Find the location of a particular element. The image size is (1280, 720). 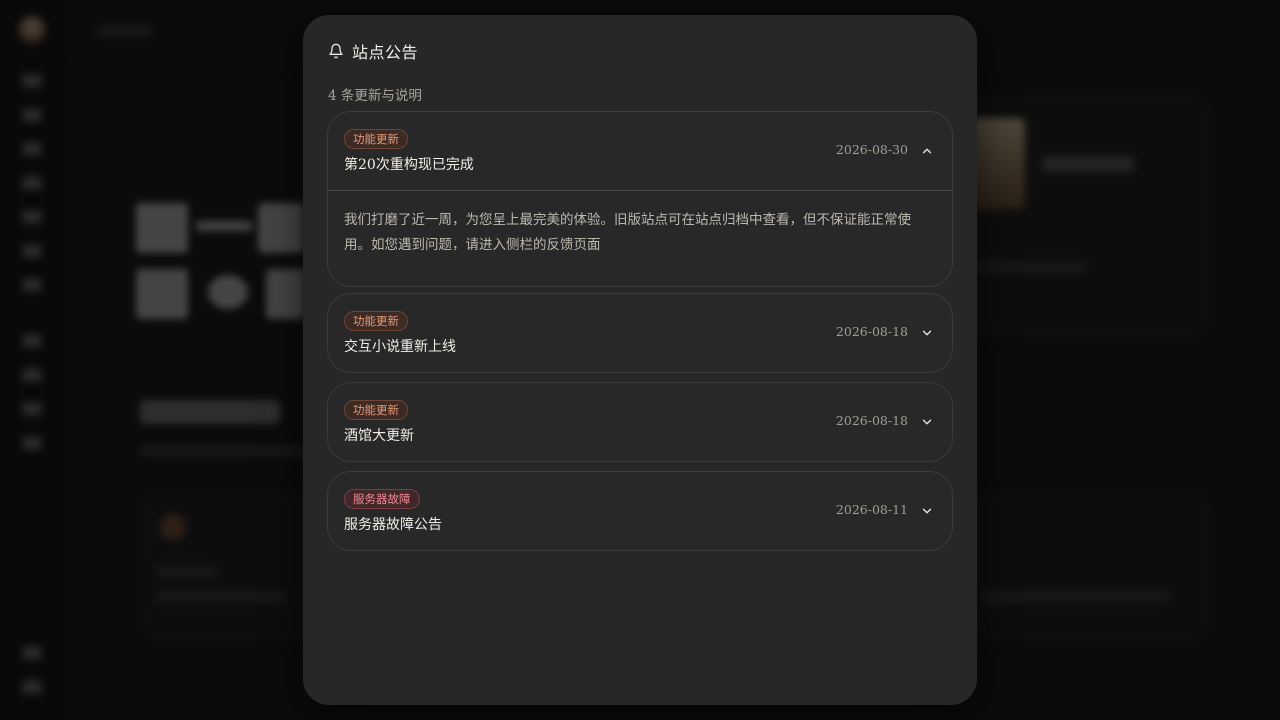

chevron-up-icon is located at coordinates (927, 151).